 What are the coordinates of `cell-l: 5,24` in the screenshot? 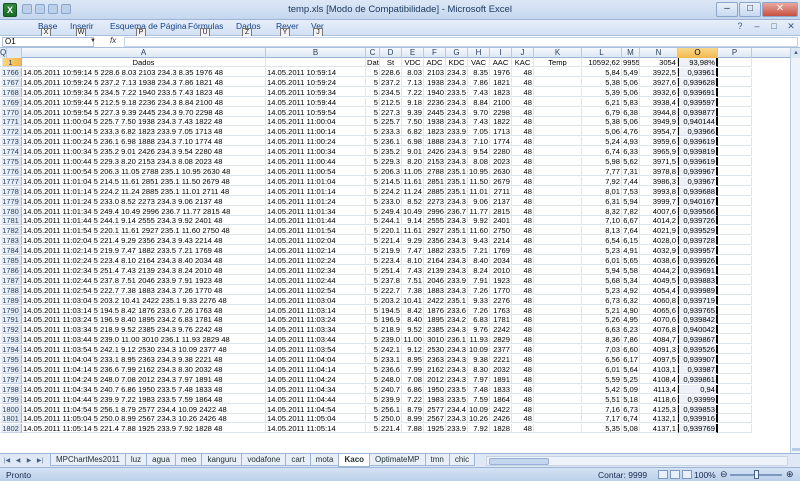 It's located at (602, 142).